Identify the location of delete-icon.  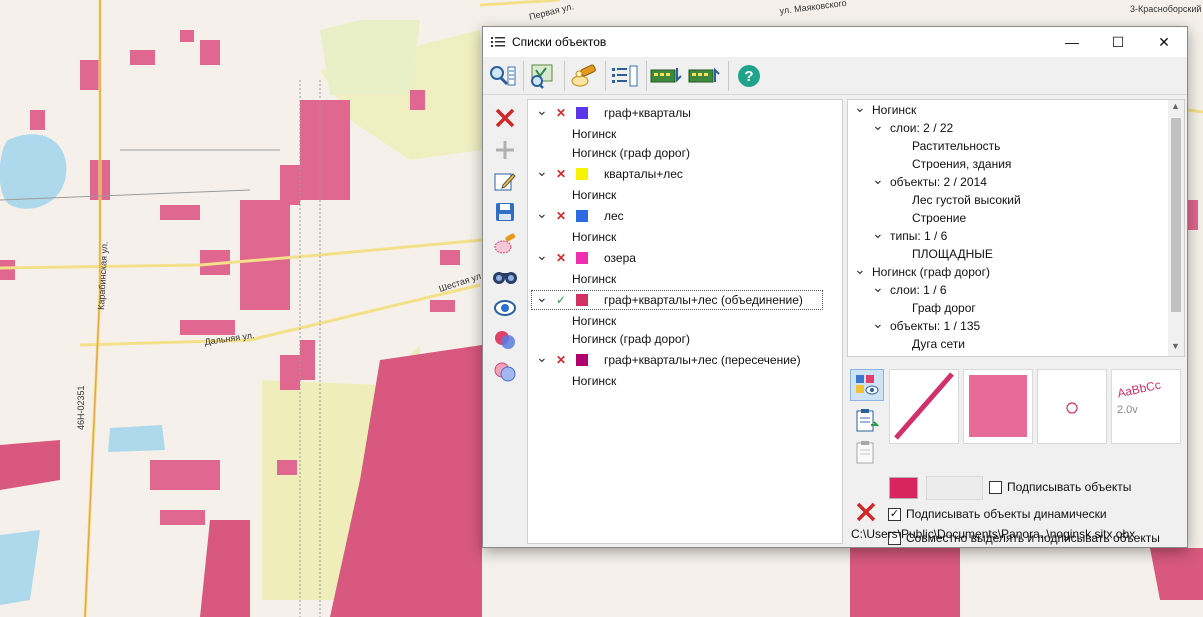
(505, 118).